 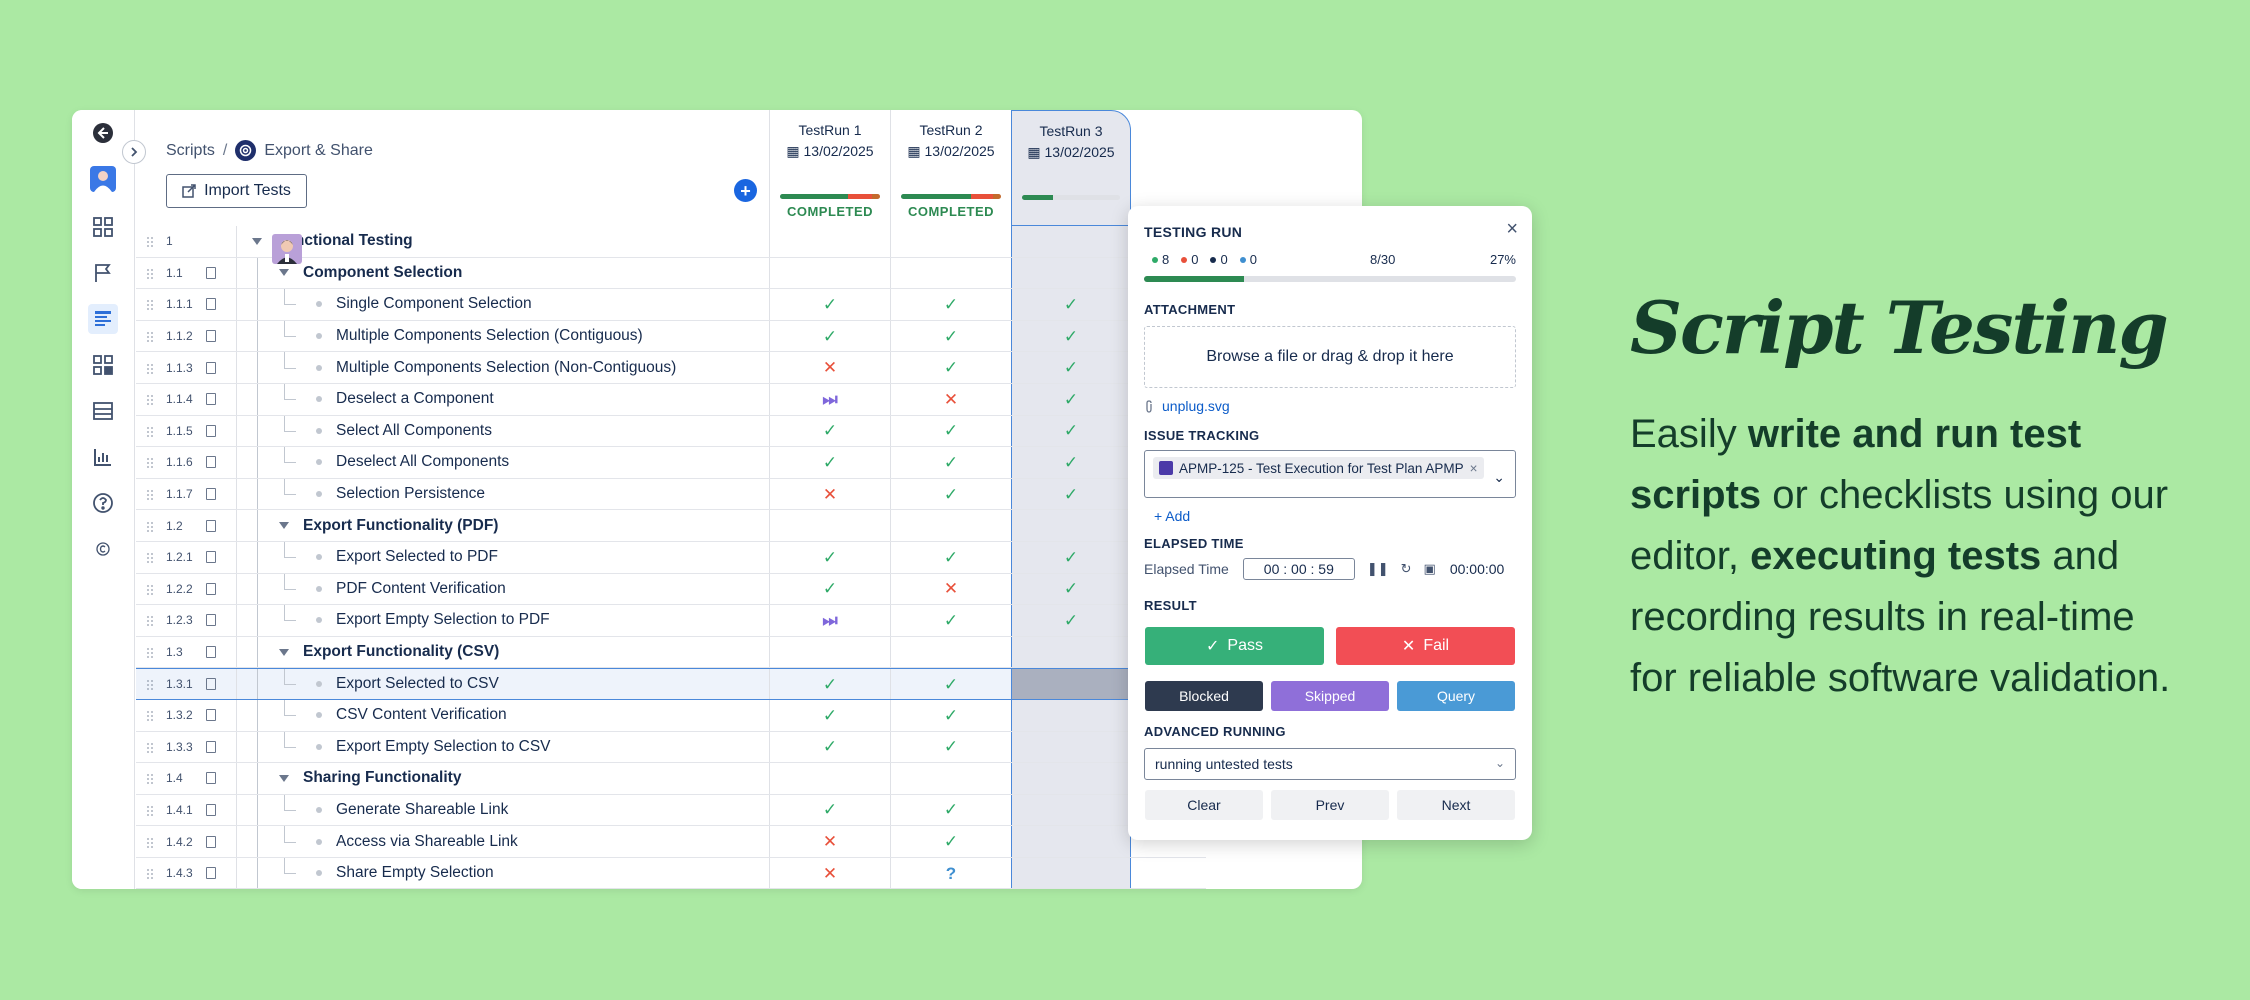 What do you see at coordinates (671, 810) in the screenshot?
I see `table-row: 1.4.1 Generate Shareable Link ✓ ✓` at bounding box center [671, 810].